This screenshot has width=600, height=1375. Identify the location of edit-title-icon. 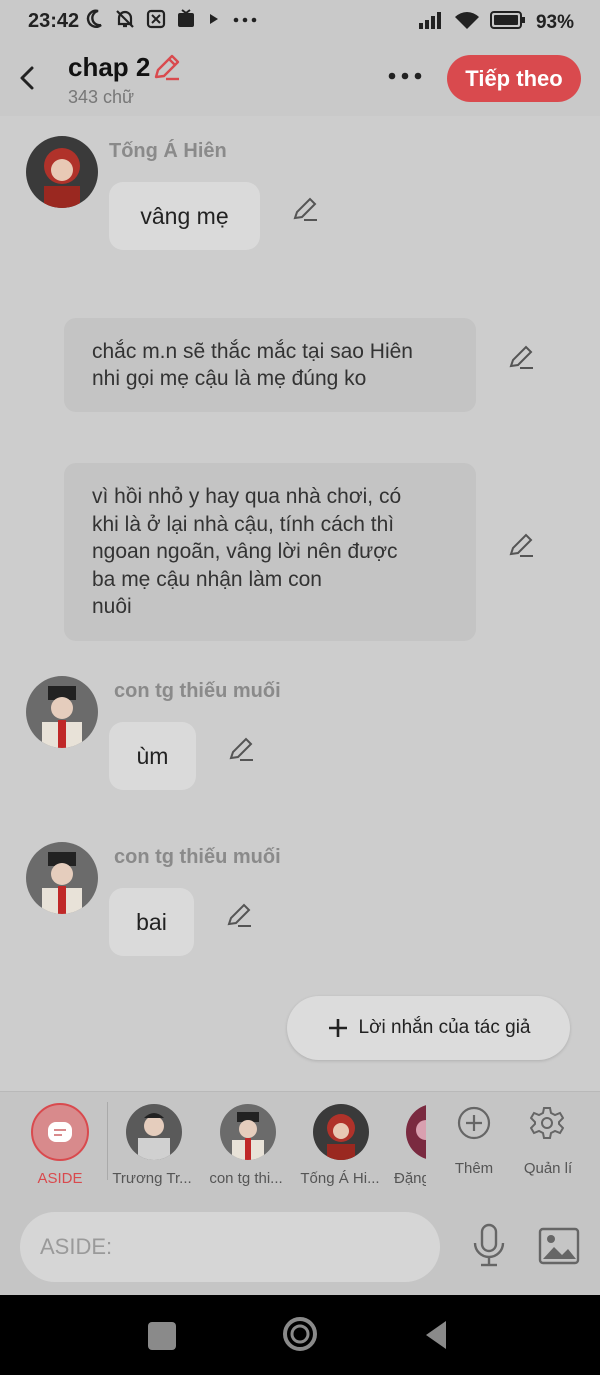
(167, 67).